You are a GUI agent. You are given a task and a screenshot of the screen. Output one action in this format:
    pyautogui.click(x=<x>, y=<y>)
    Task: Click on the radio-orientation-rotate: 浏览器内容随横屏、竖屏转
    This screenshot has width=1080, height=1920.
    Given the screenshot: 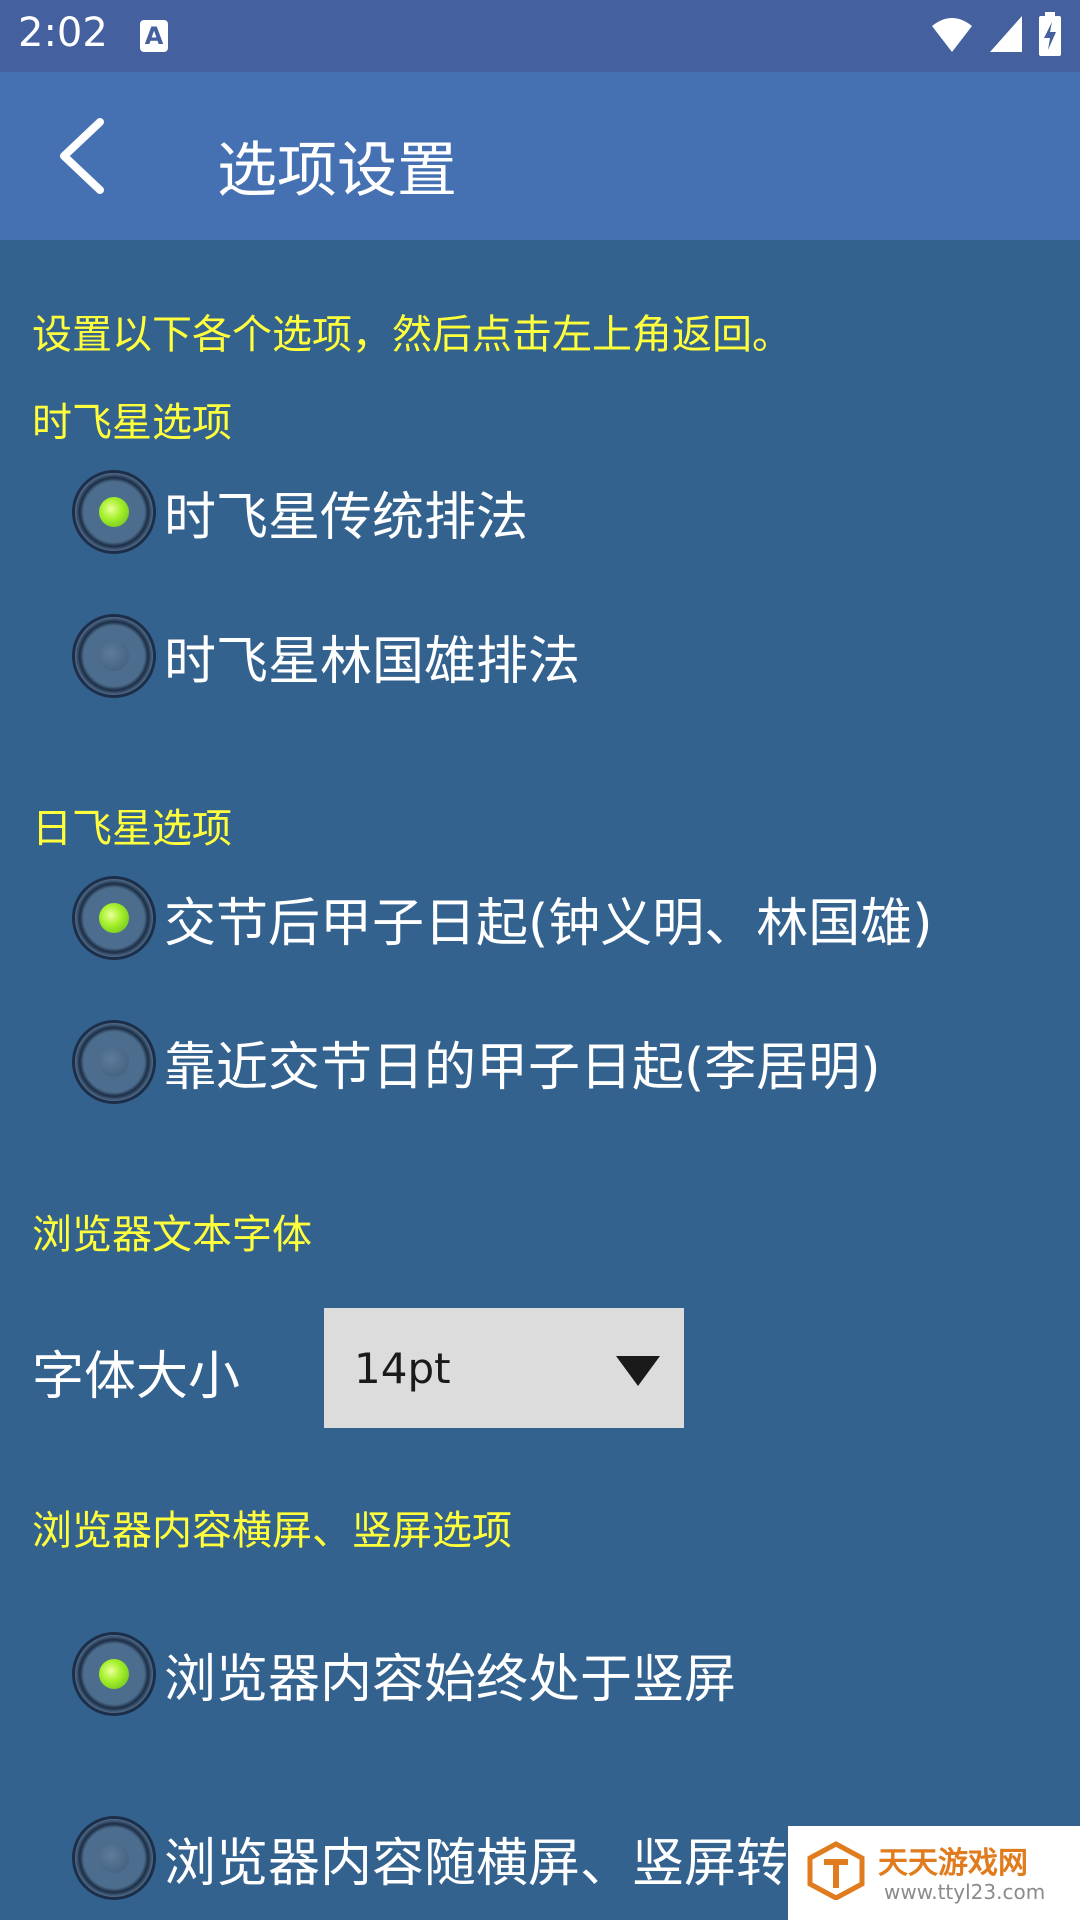 What is the action you would take?
    pyautogui.click(x=430, y=1858)
    